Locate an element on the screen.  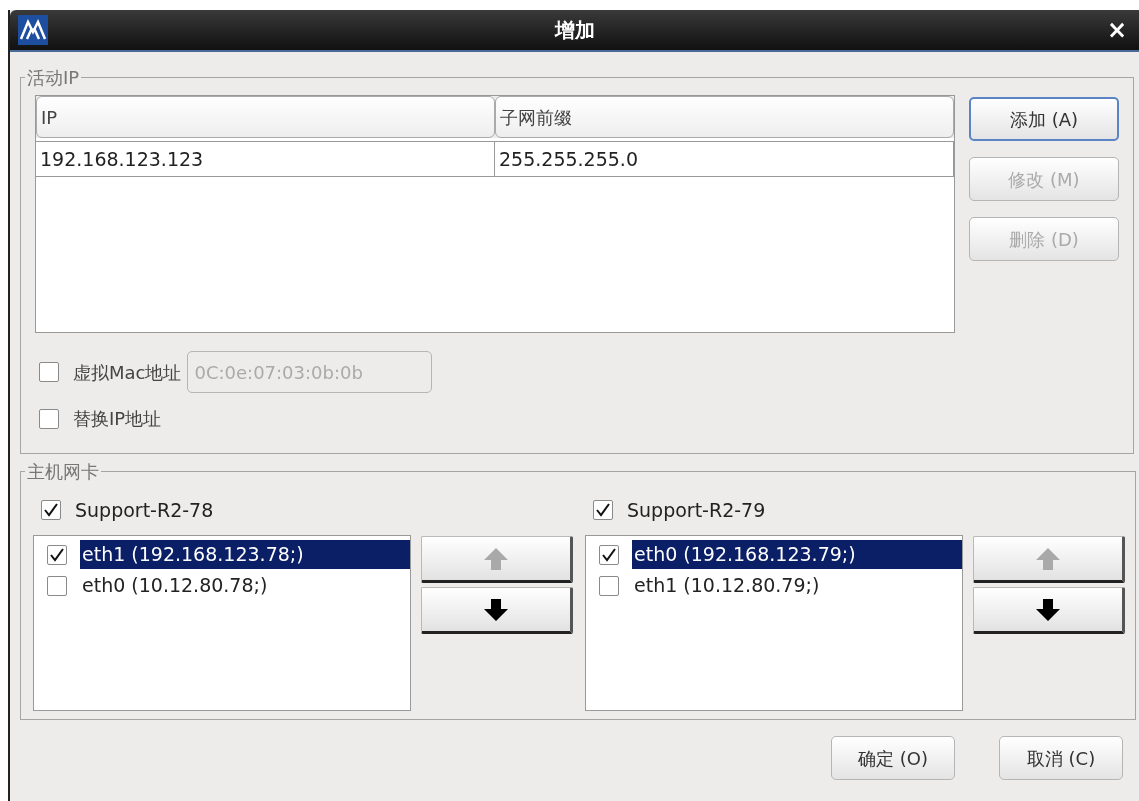
column-header: IP is located at coordinates (265, 117).